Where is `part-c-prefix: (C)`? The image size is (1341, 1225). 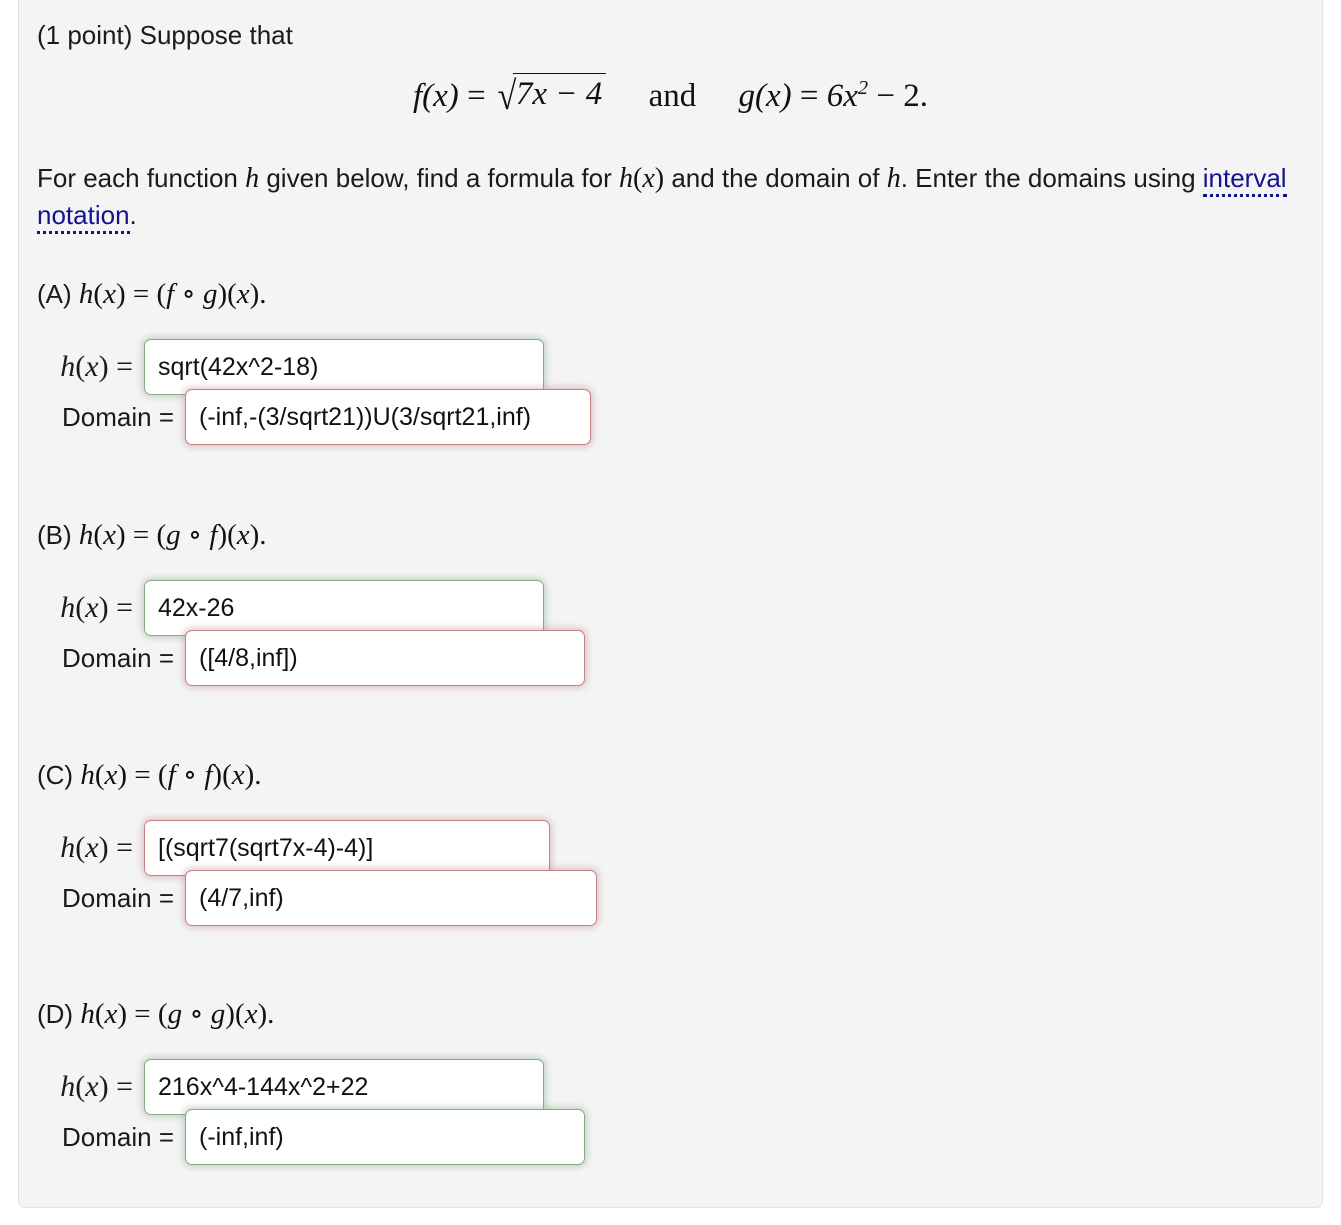
part-c-prefix: (C) is located at coordinates (55, 775).